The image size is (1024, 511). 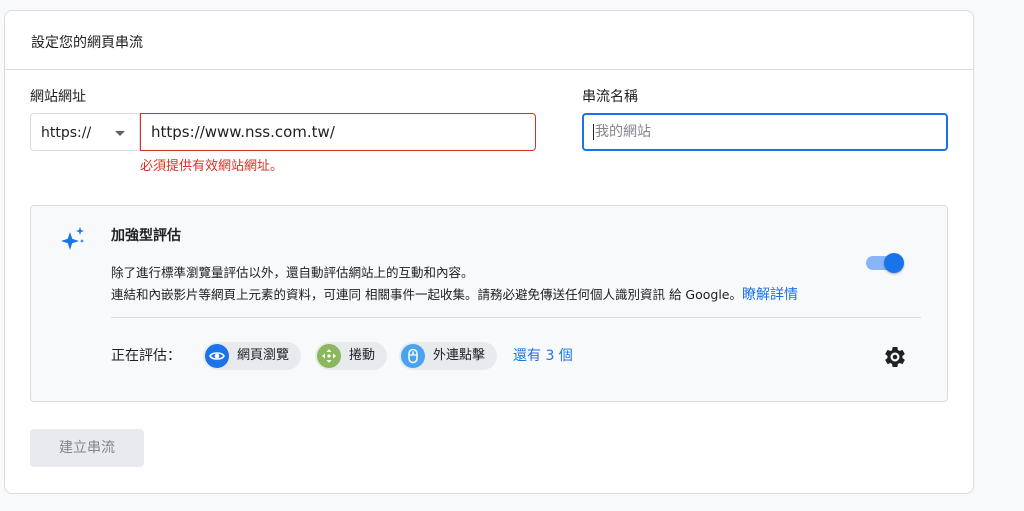 I want to click on chip-outbound-clicks: 外連點擊, so click(x=448, y=356).